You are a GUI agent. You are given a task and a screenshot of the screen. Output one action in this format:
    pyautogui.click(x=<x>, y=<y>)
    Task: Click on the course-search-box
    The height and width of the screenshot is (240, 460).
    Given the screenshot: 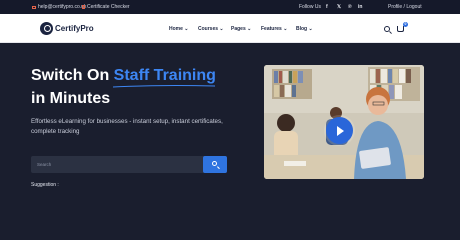 What is the action you would take?
    pyautogui.click(x=129, y=164)
    